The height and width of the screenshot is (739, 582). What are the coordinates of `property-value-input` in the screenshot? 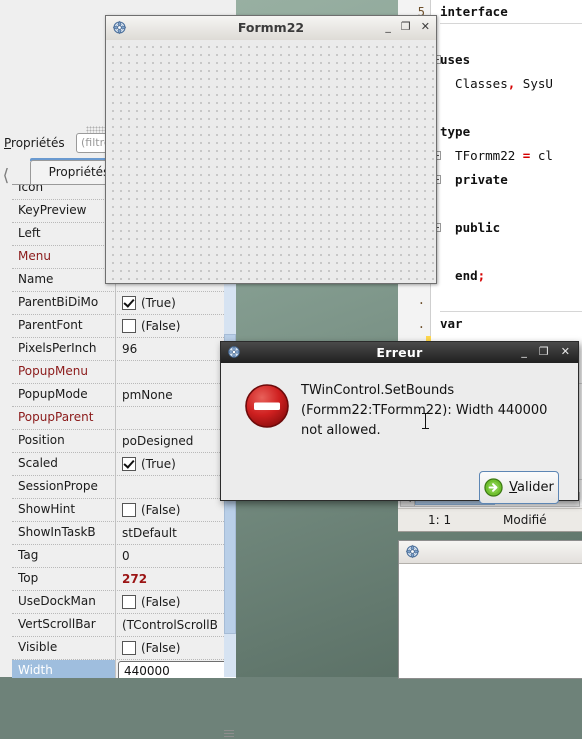 It's located at (177, 669).